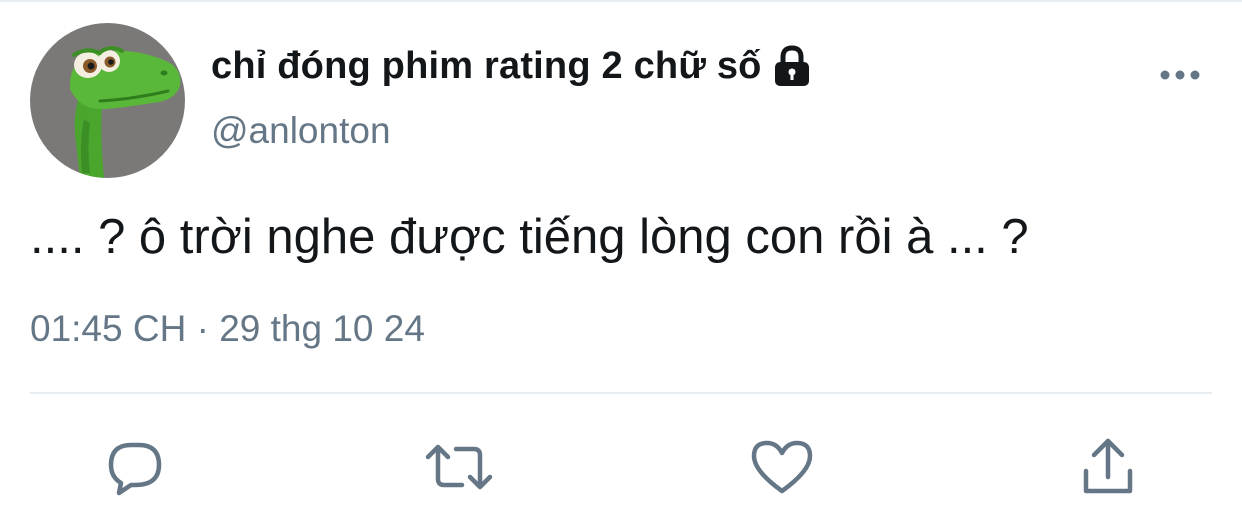 The image size is (1242, 528). Describe the element at coordinates (1180, 75) in the screenshot. I see `more-options-icon` at that location.